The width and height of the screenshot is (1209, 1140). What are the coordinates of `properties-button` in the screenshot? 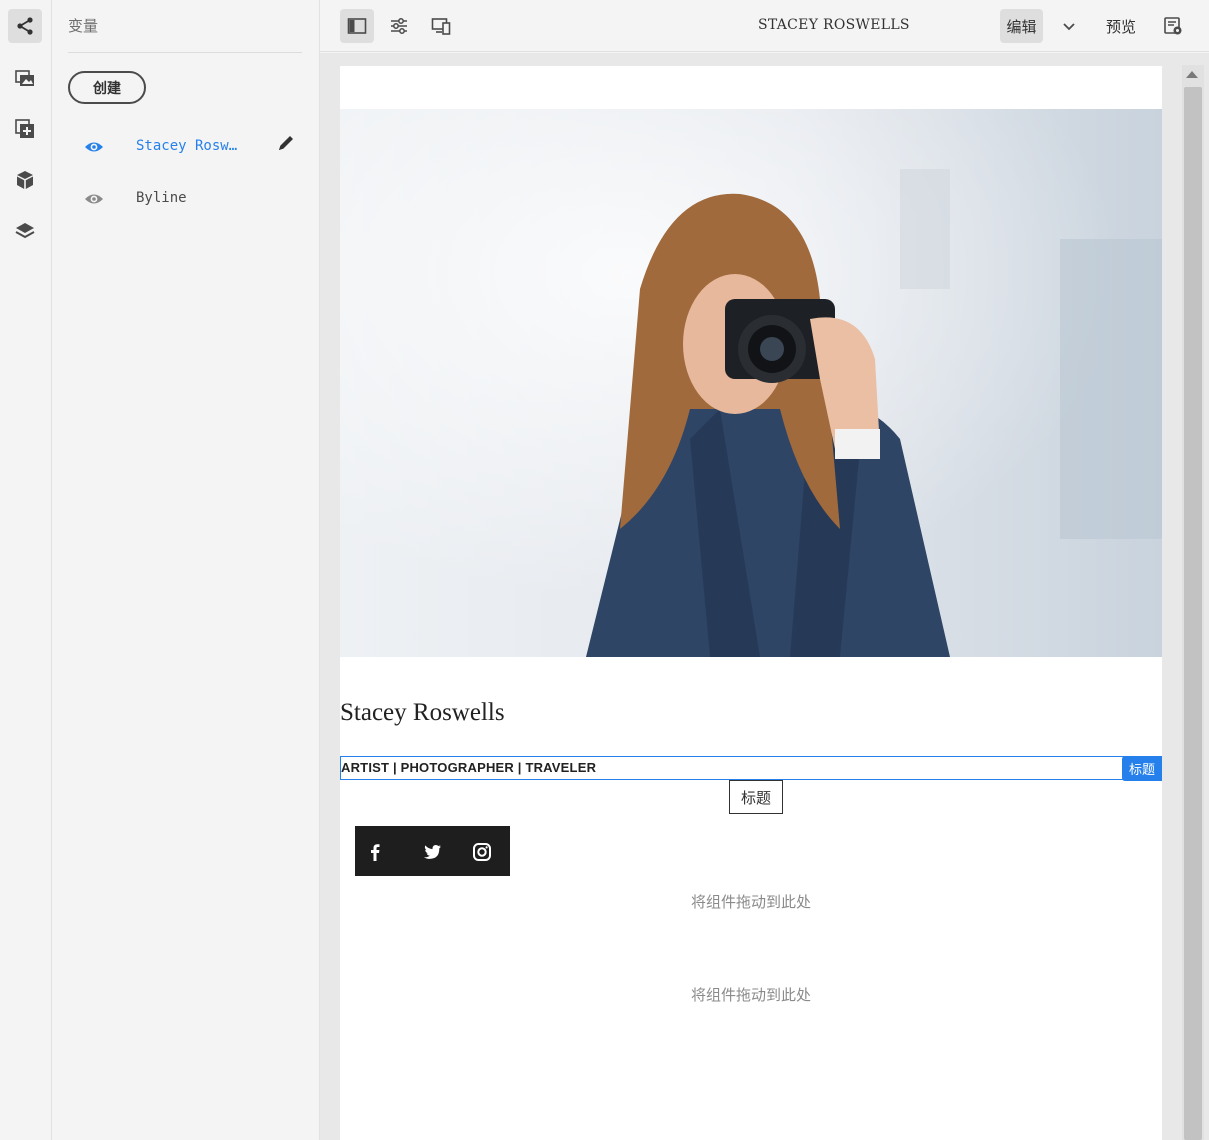 It's located at (399, 26).